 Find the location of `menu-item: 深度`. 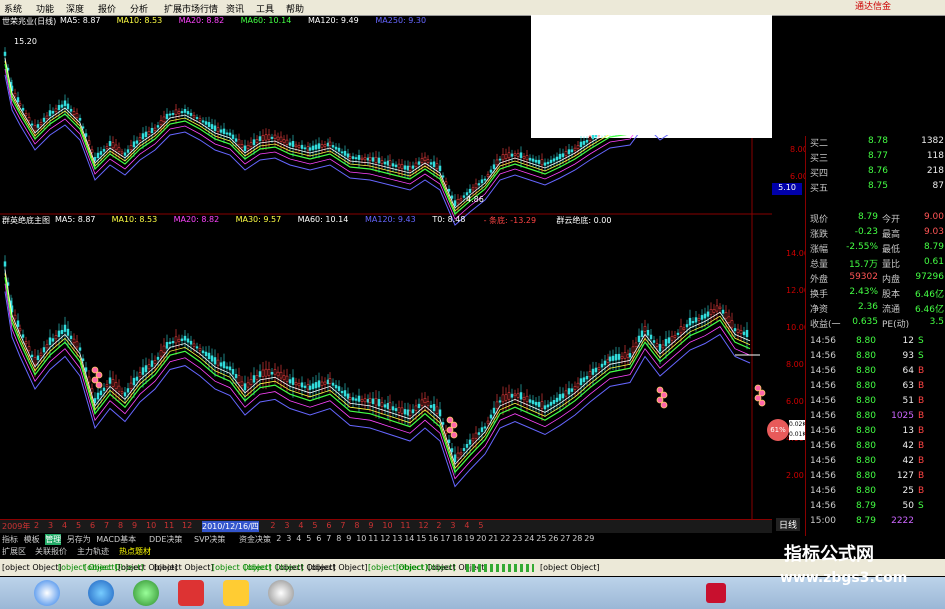

menu-item: 深度 is located at coordinates (75, 8).